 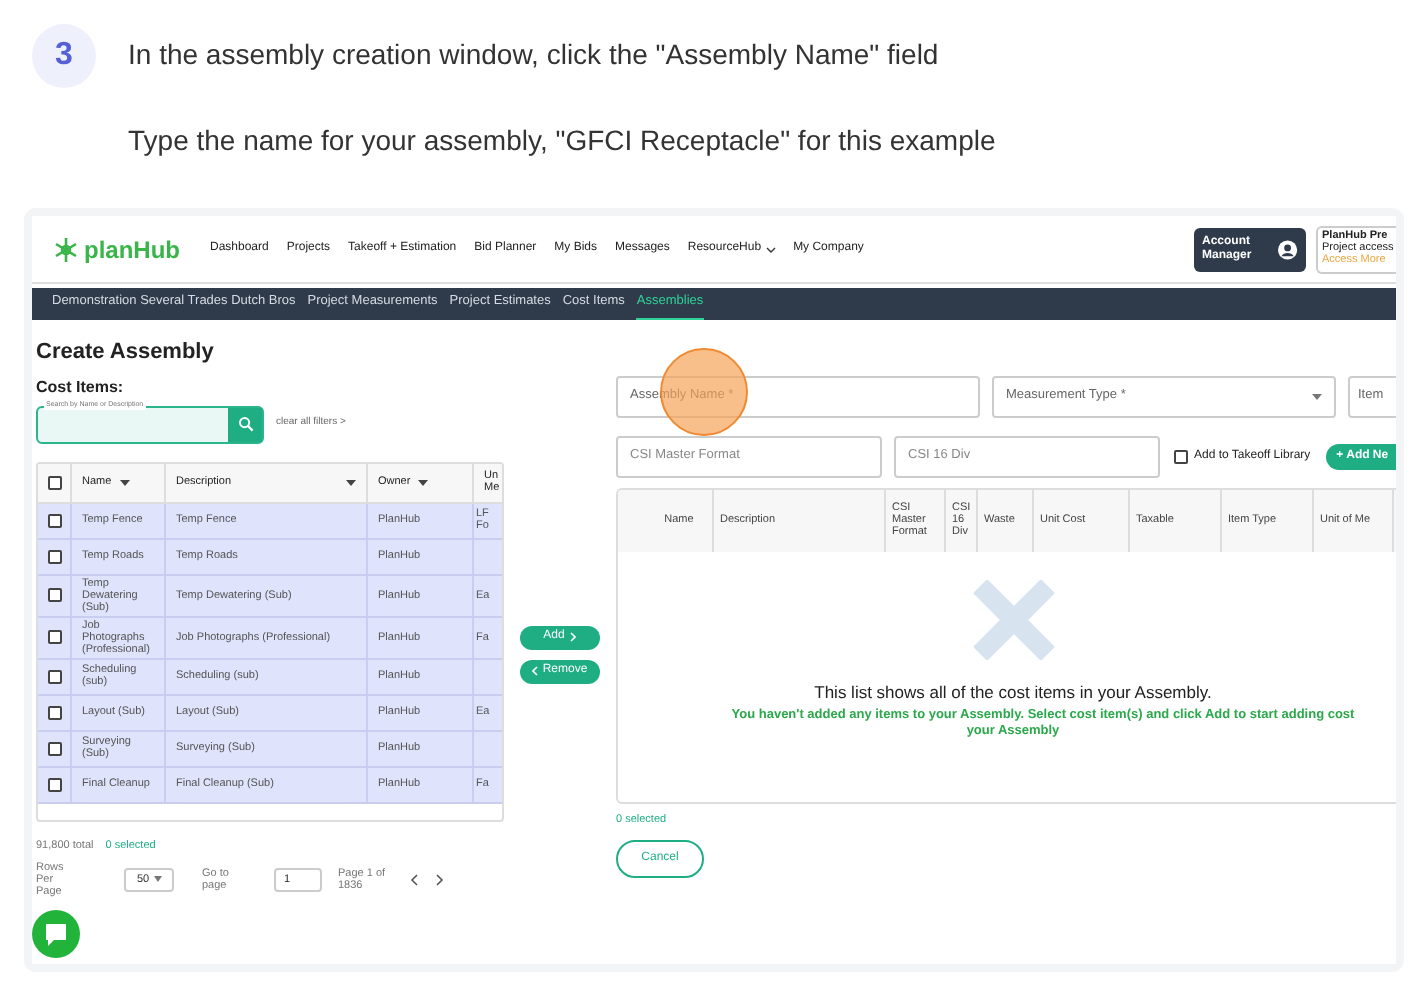 I want to click on step-detail: Type the name for your assembly, "GFCI Receptacle" for this example, so click(x=562, y=141).